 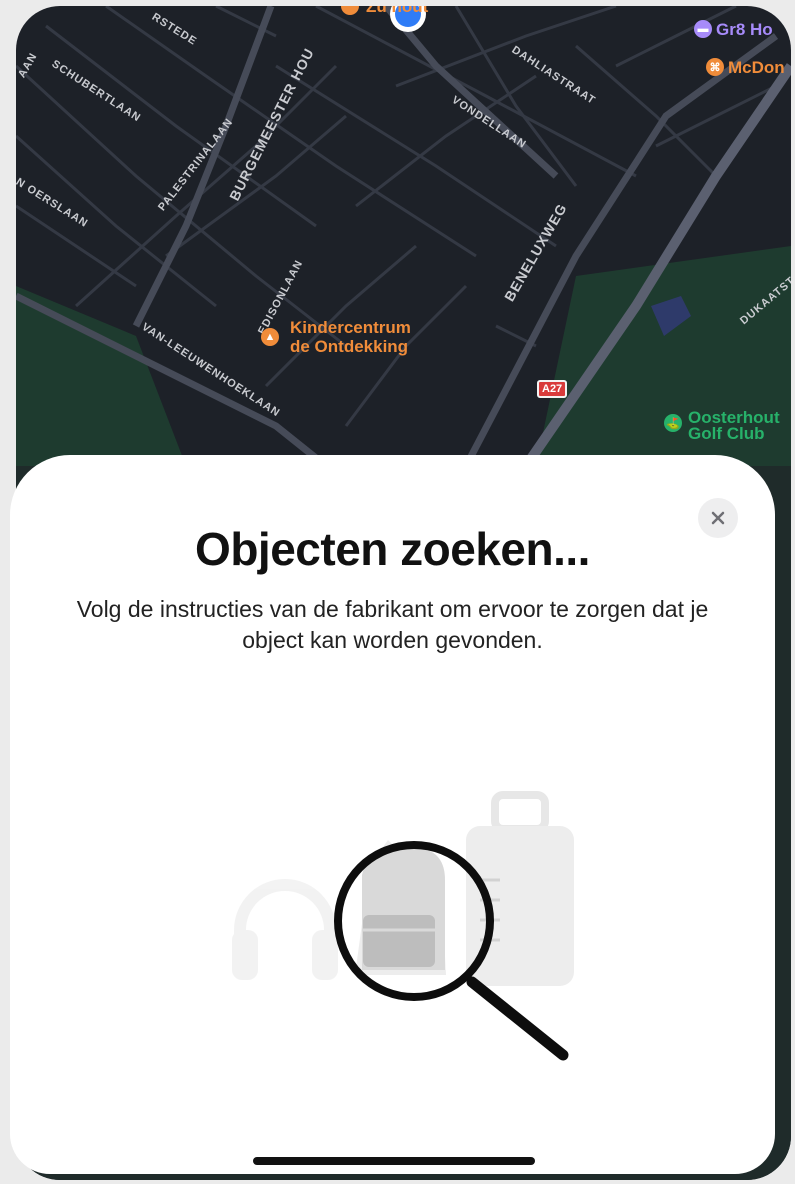 I want to click on fork-knife-icon: ⌘, so click(x=715, y=67).